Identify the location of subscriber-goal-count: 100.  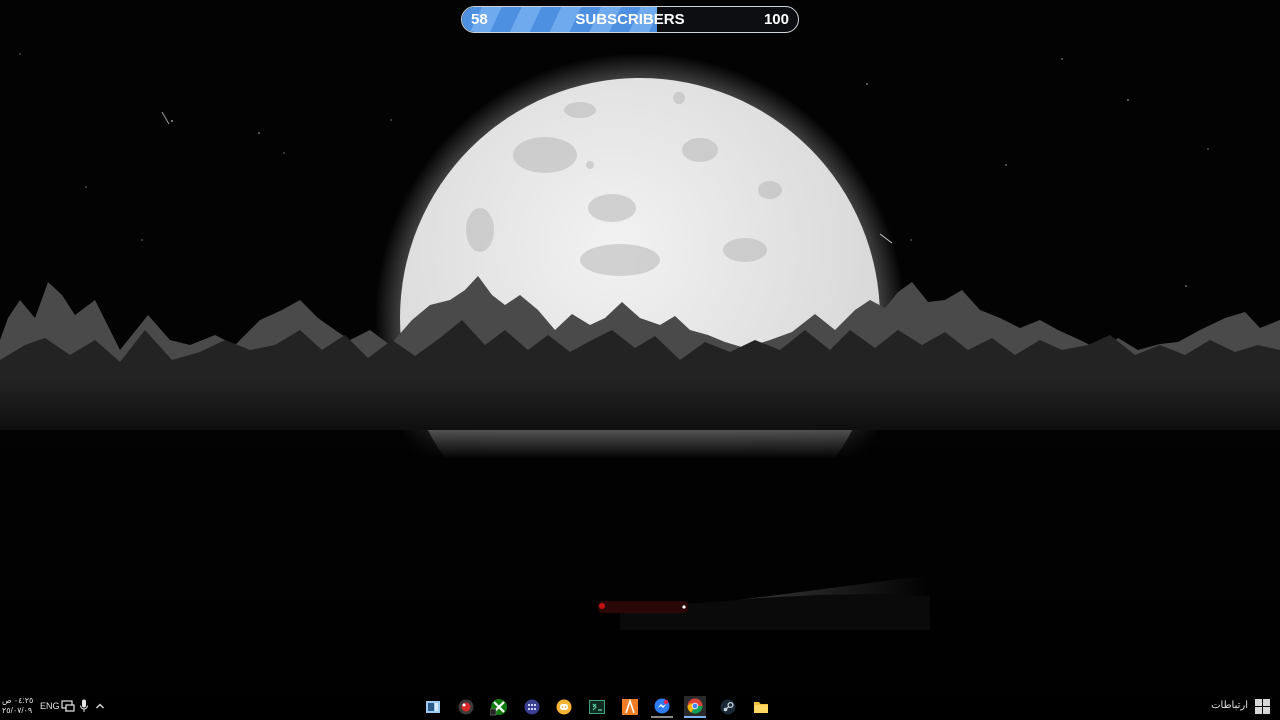
(776, 19).